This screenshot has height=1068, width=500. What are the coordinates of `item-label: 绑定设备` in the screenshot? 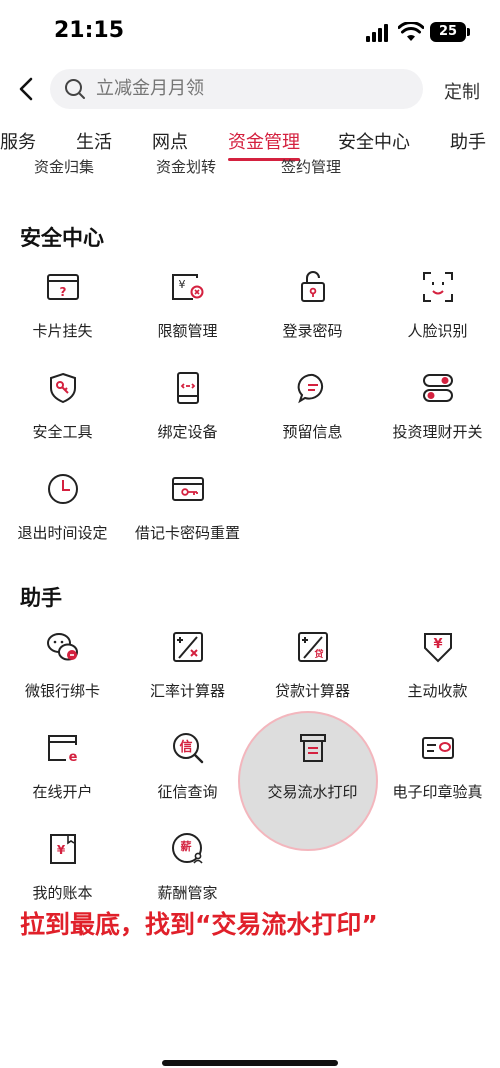 It's located at (187, 432).